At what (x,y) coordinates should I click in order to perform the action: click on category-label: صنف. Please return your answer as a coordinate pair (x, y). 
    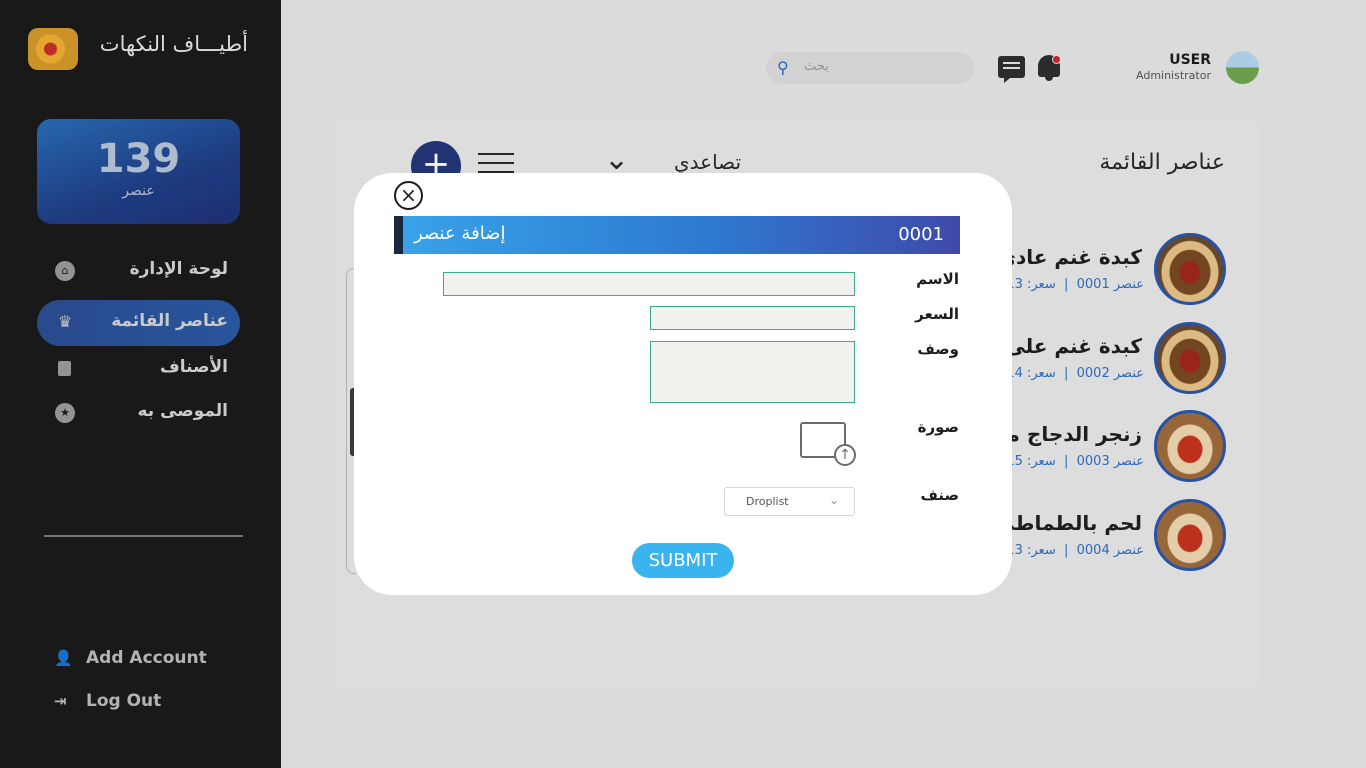
    Looking at the image, I should click on (939, 495).